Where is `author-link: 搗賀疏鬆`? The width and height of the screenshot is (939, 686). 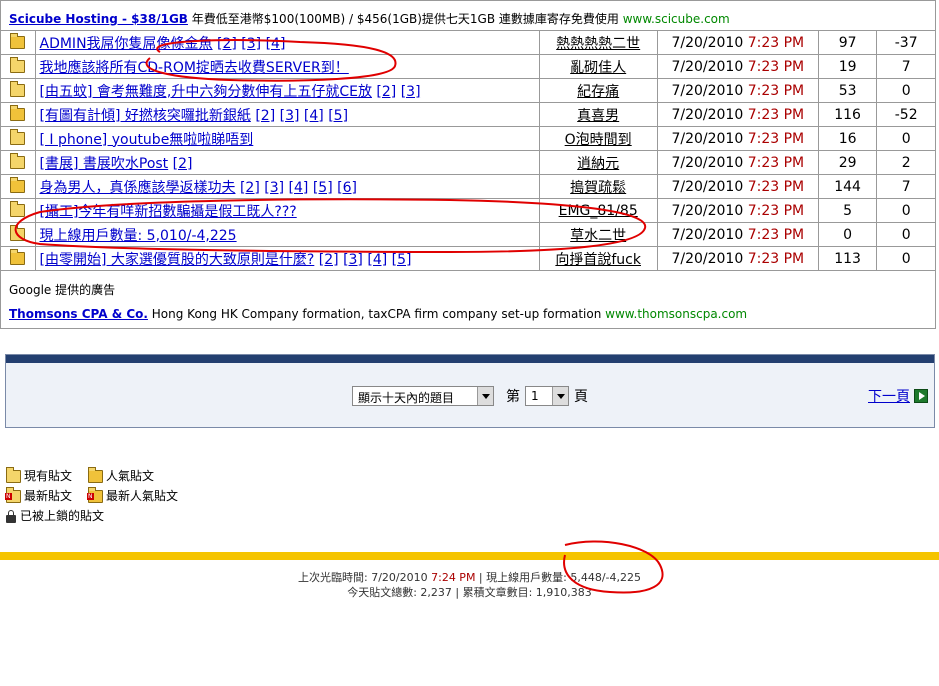
author-link: 搗賀疏鬆 is located at coordinates (598, 188).